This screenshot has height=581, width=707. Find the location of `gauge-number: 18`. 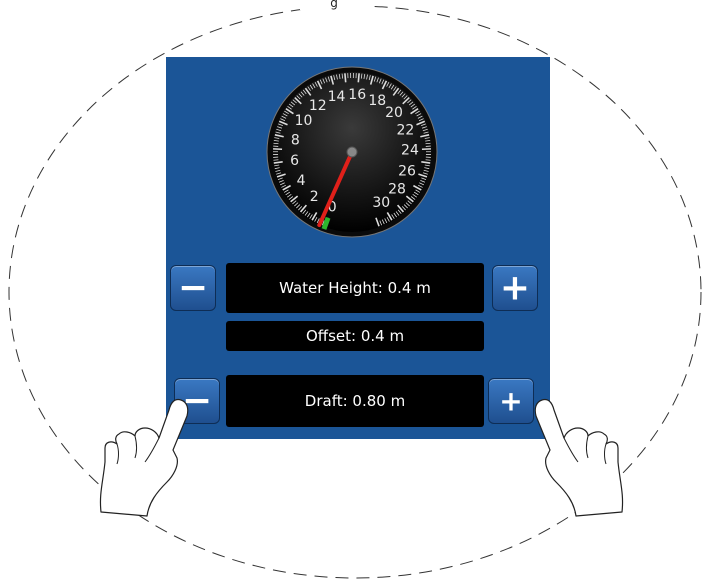

gauge-number: 18 is located at coordinates (377, 101).